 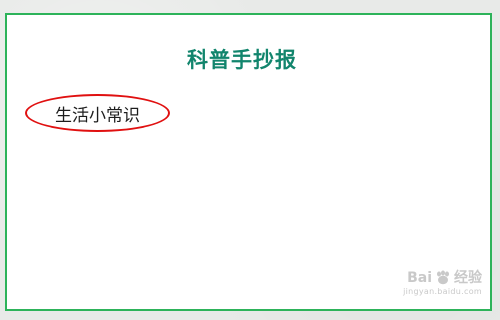 I want to click on watermark-brand-left: Bai, so click(x=419, y=278).